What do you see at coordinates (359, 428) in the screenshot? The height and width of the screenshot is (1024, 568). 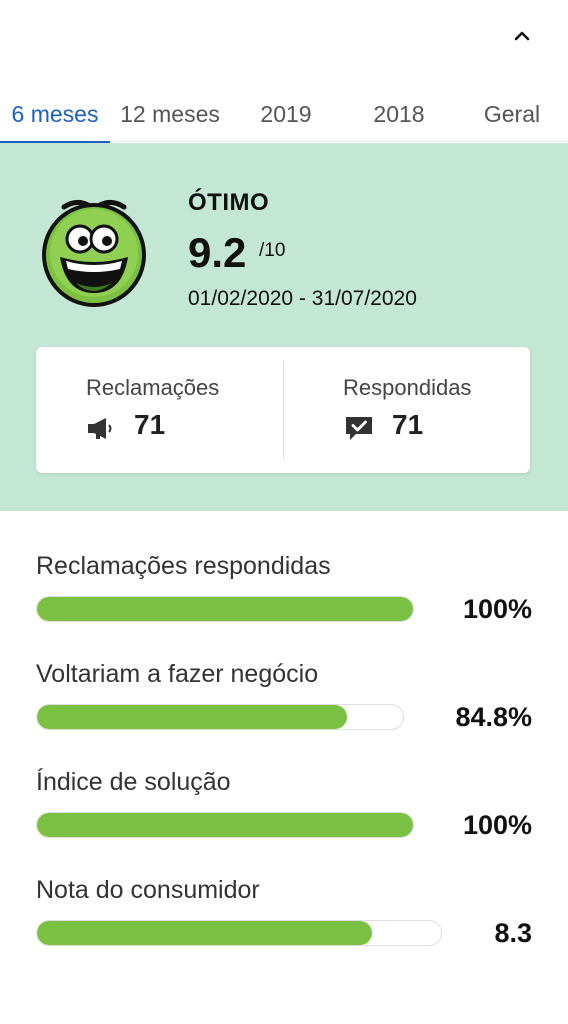 I see `chat-check-icon` at bounding box center [359, 428].